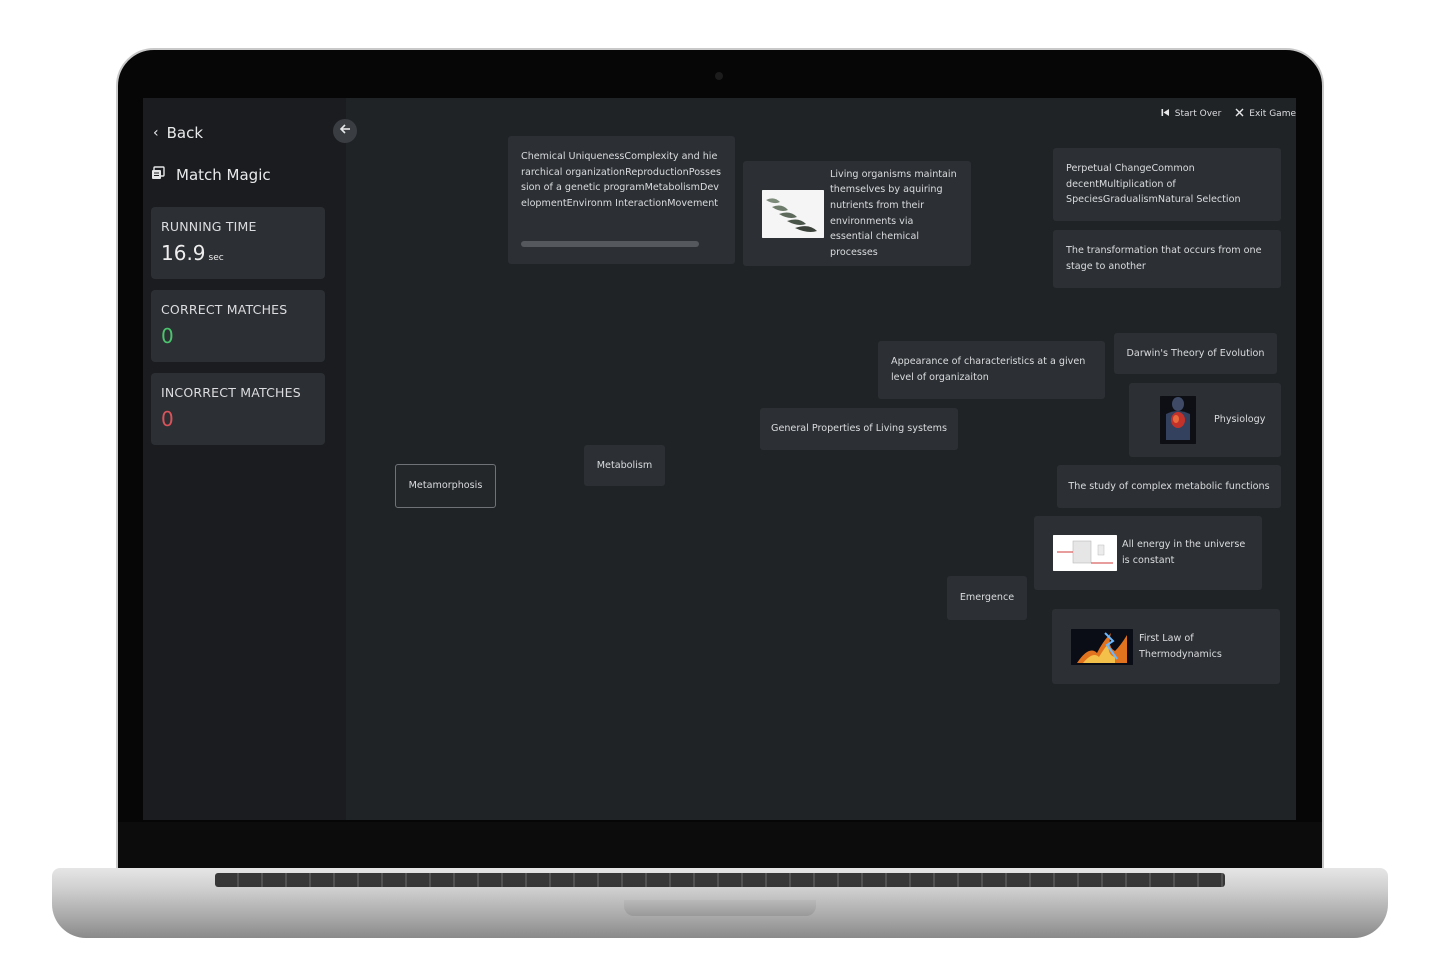  Describe the element at coordinates (238, 326) in the screenshot. I see `correct-matches-card: CORRECT MATCHES 0` at that location.